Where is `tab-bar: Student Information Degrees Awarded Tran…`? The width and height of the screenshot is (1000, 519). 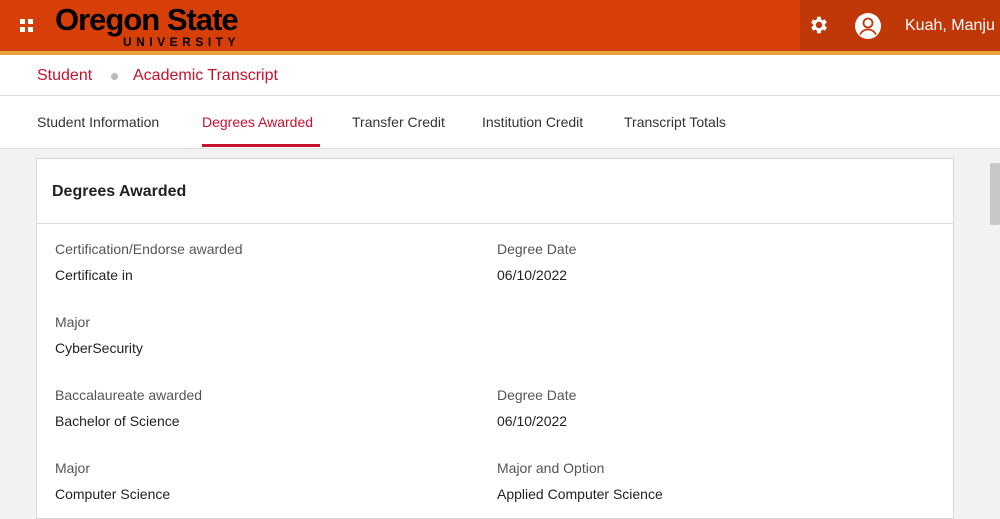
tab-bar: Student Information Degrees Awarded Tran… is located at coordinates (500, 122).